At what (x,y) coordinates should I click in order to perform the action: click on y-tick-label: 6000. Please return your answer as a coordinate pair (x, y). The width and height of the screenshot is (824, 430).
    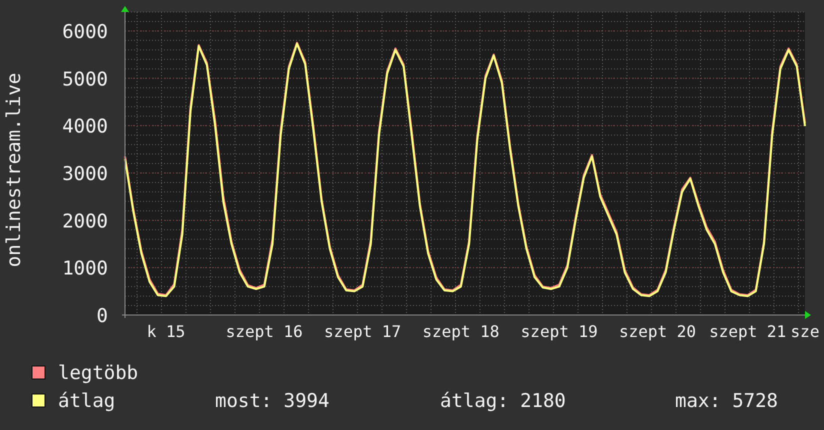
    Looking at the image, I should click on (85, 31).